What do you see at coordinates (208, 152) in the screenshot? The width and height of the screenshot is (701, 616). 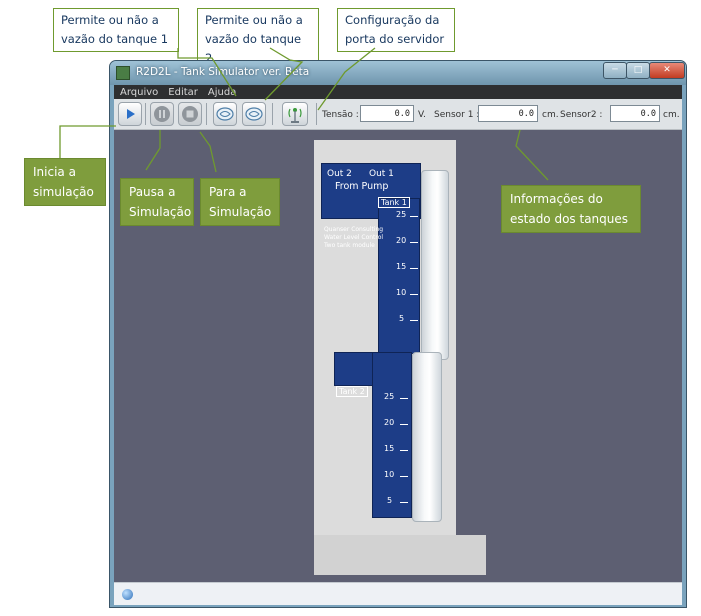 I see `connector-stop` at bounding box center [208, 152].